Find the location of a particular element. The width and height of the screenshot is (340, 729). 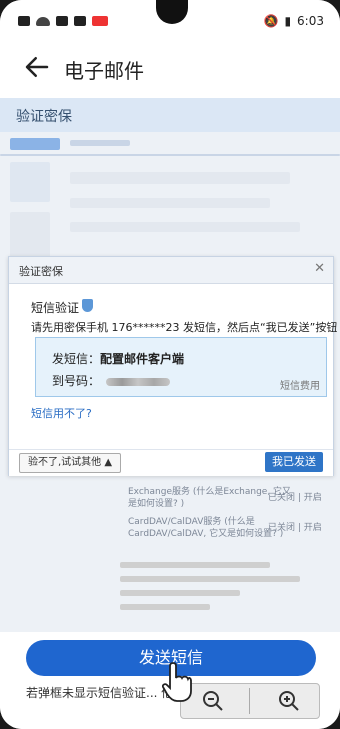

bg-text: 是如何设置? ) is located at coordinates (156, 504).